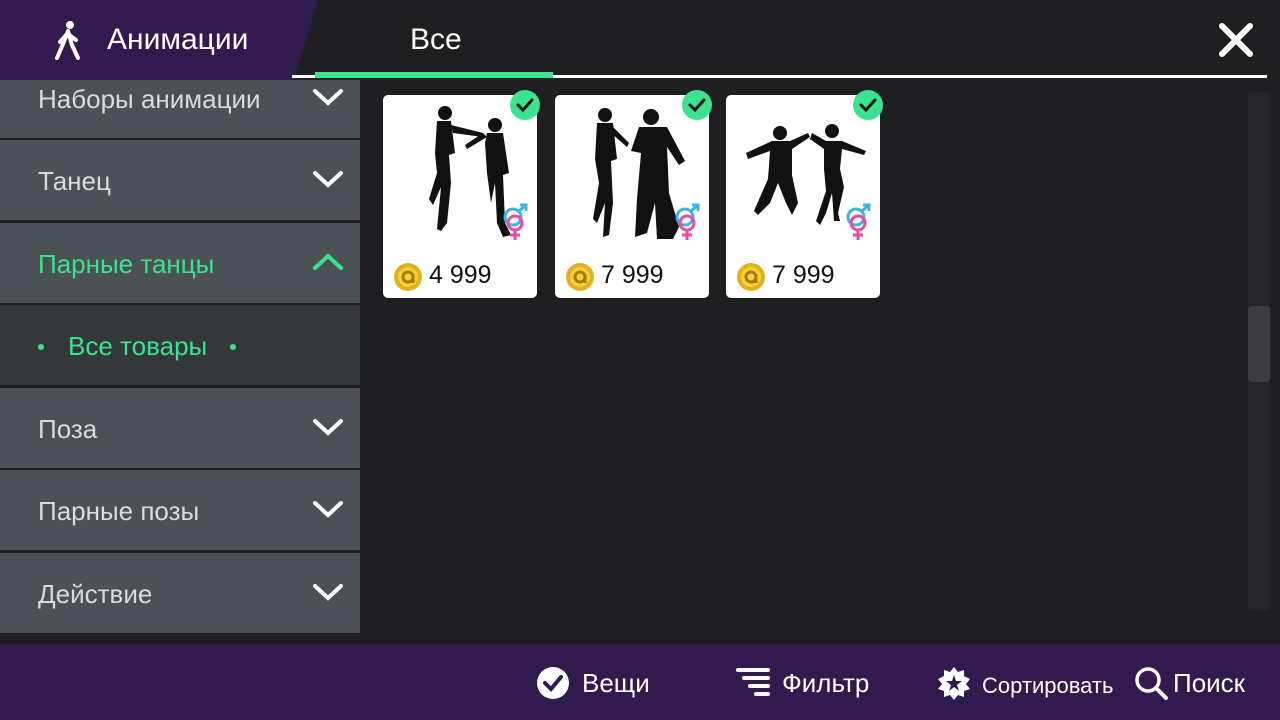  I want to click on product-card: 4 999, so click(461, 194).